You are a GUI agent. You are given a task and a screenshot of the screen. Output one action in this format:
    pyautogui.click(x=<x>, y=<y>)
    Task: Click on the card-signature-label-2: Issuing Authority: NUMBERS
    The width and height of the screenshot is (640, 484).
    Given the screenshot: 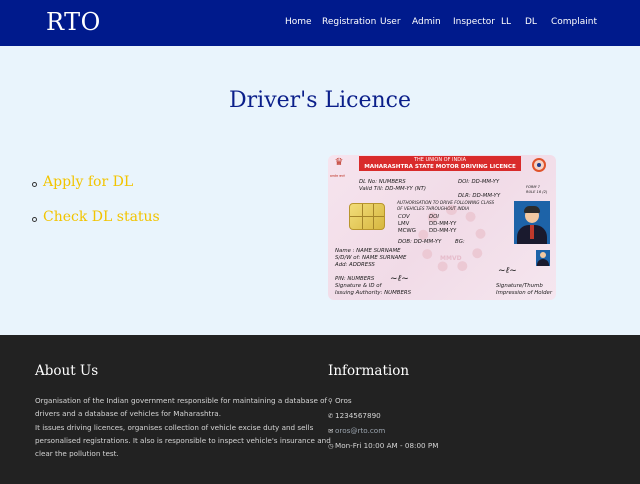 What is the action you would take?
    pyautogui.click(x=373, y=293)
    